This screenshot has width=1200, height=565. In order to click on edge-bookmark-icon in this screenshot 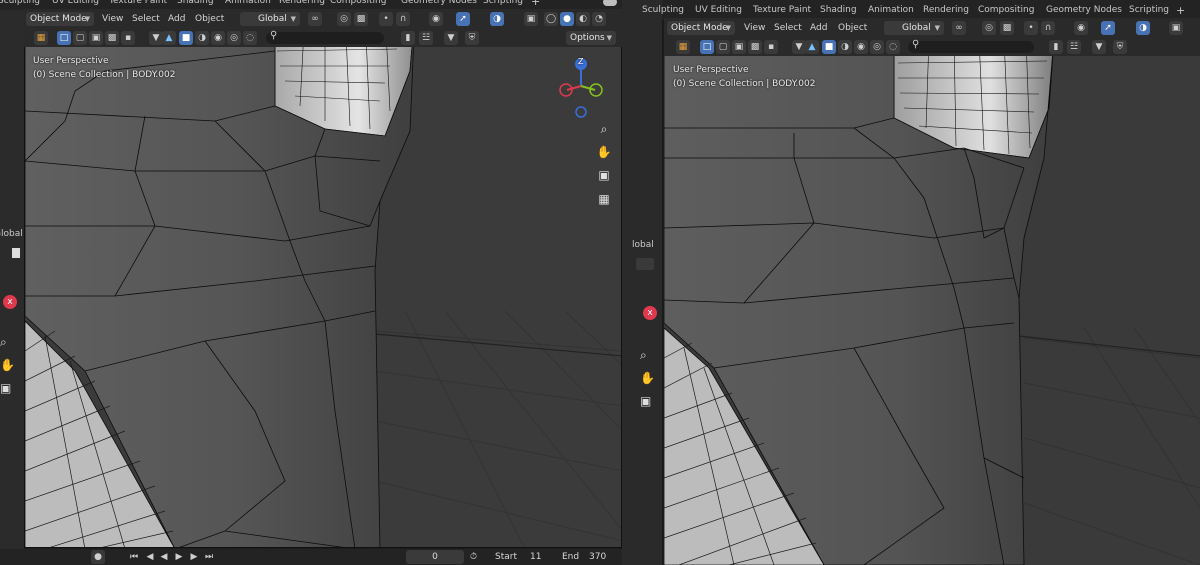, I will do `click(16, 253)`.